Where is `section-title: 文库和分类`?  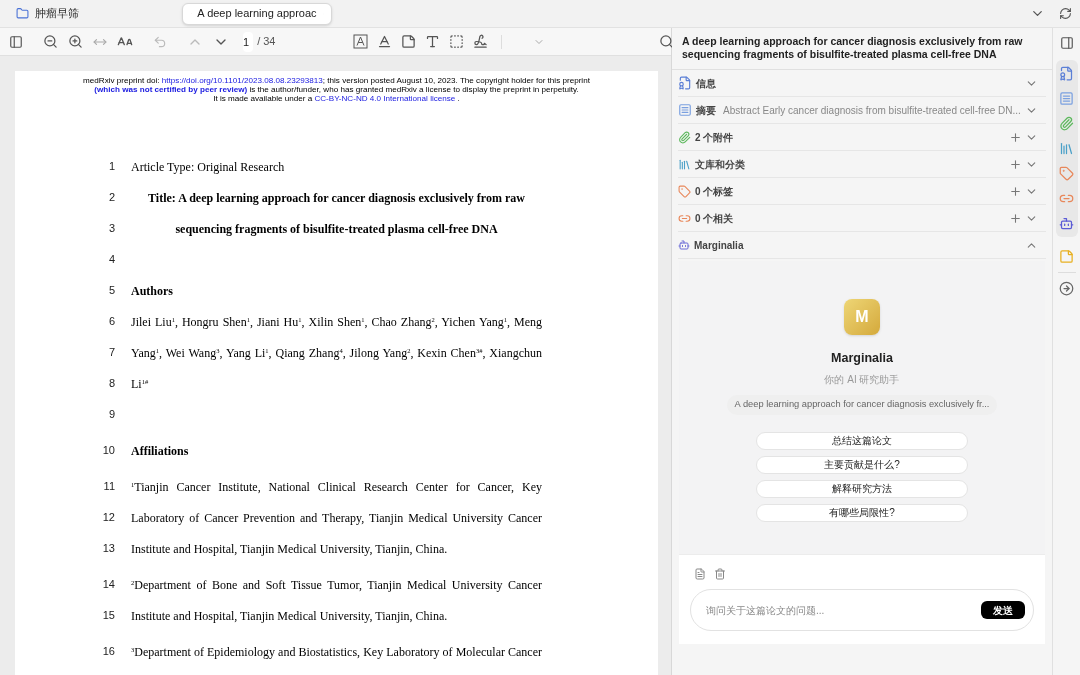
section-title: 文库和分类 is located at coordinates (720, 164).